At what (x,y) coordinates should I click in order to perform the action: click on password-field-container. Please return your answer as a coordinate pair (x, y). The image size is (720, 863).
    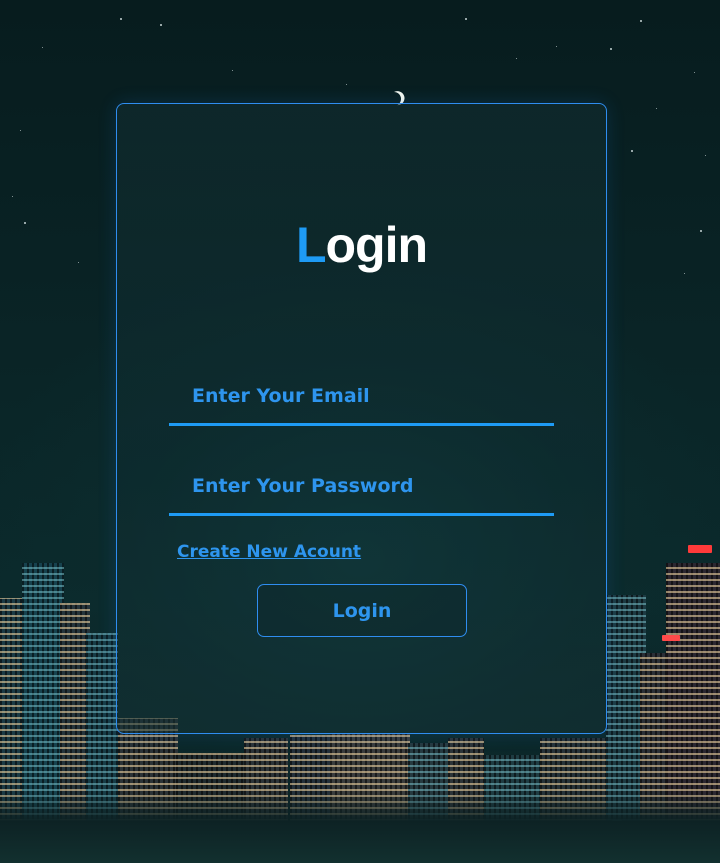
    Looking at the image, I should click on (361, 486).